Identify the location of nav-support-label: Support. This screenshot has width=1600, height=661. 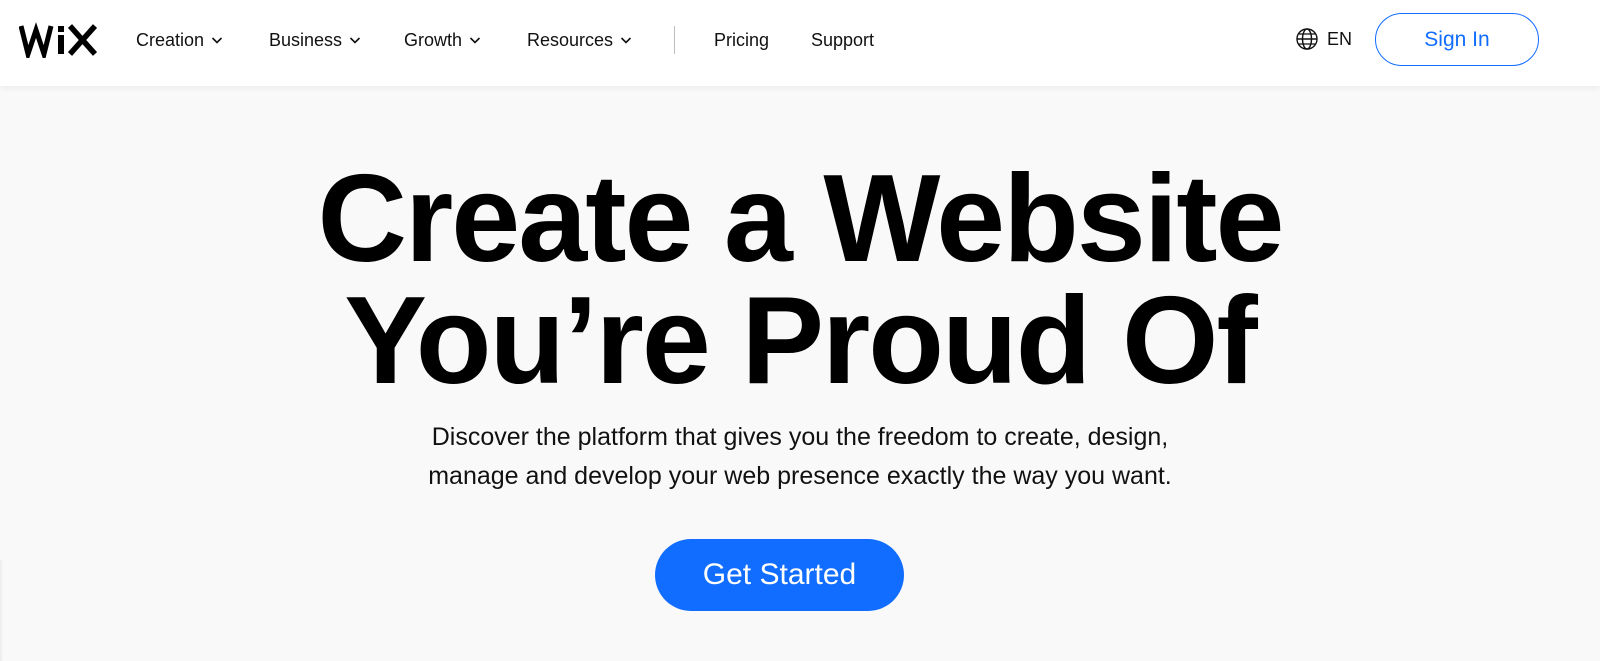
(843, 40).